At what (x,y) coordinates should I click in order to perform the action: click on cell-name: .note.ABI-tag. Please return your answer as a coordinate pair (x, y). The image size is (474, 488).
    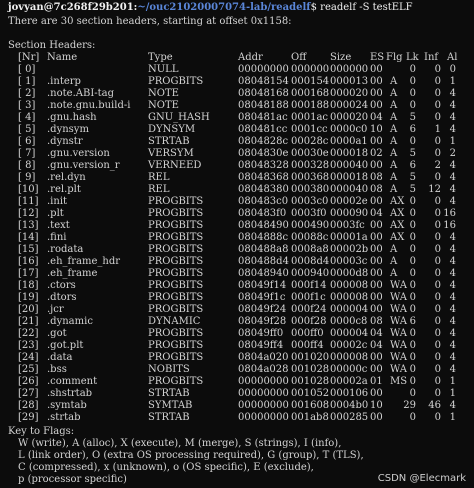
    Looking at the image, I should click on (81, 93).